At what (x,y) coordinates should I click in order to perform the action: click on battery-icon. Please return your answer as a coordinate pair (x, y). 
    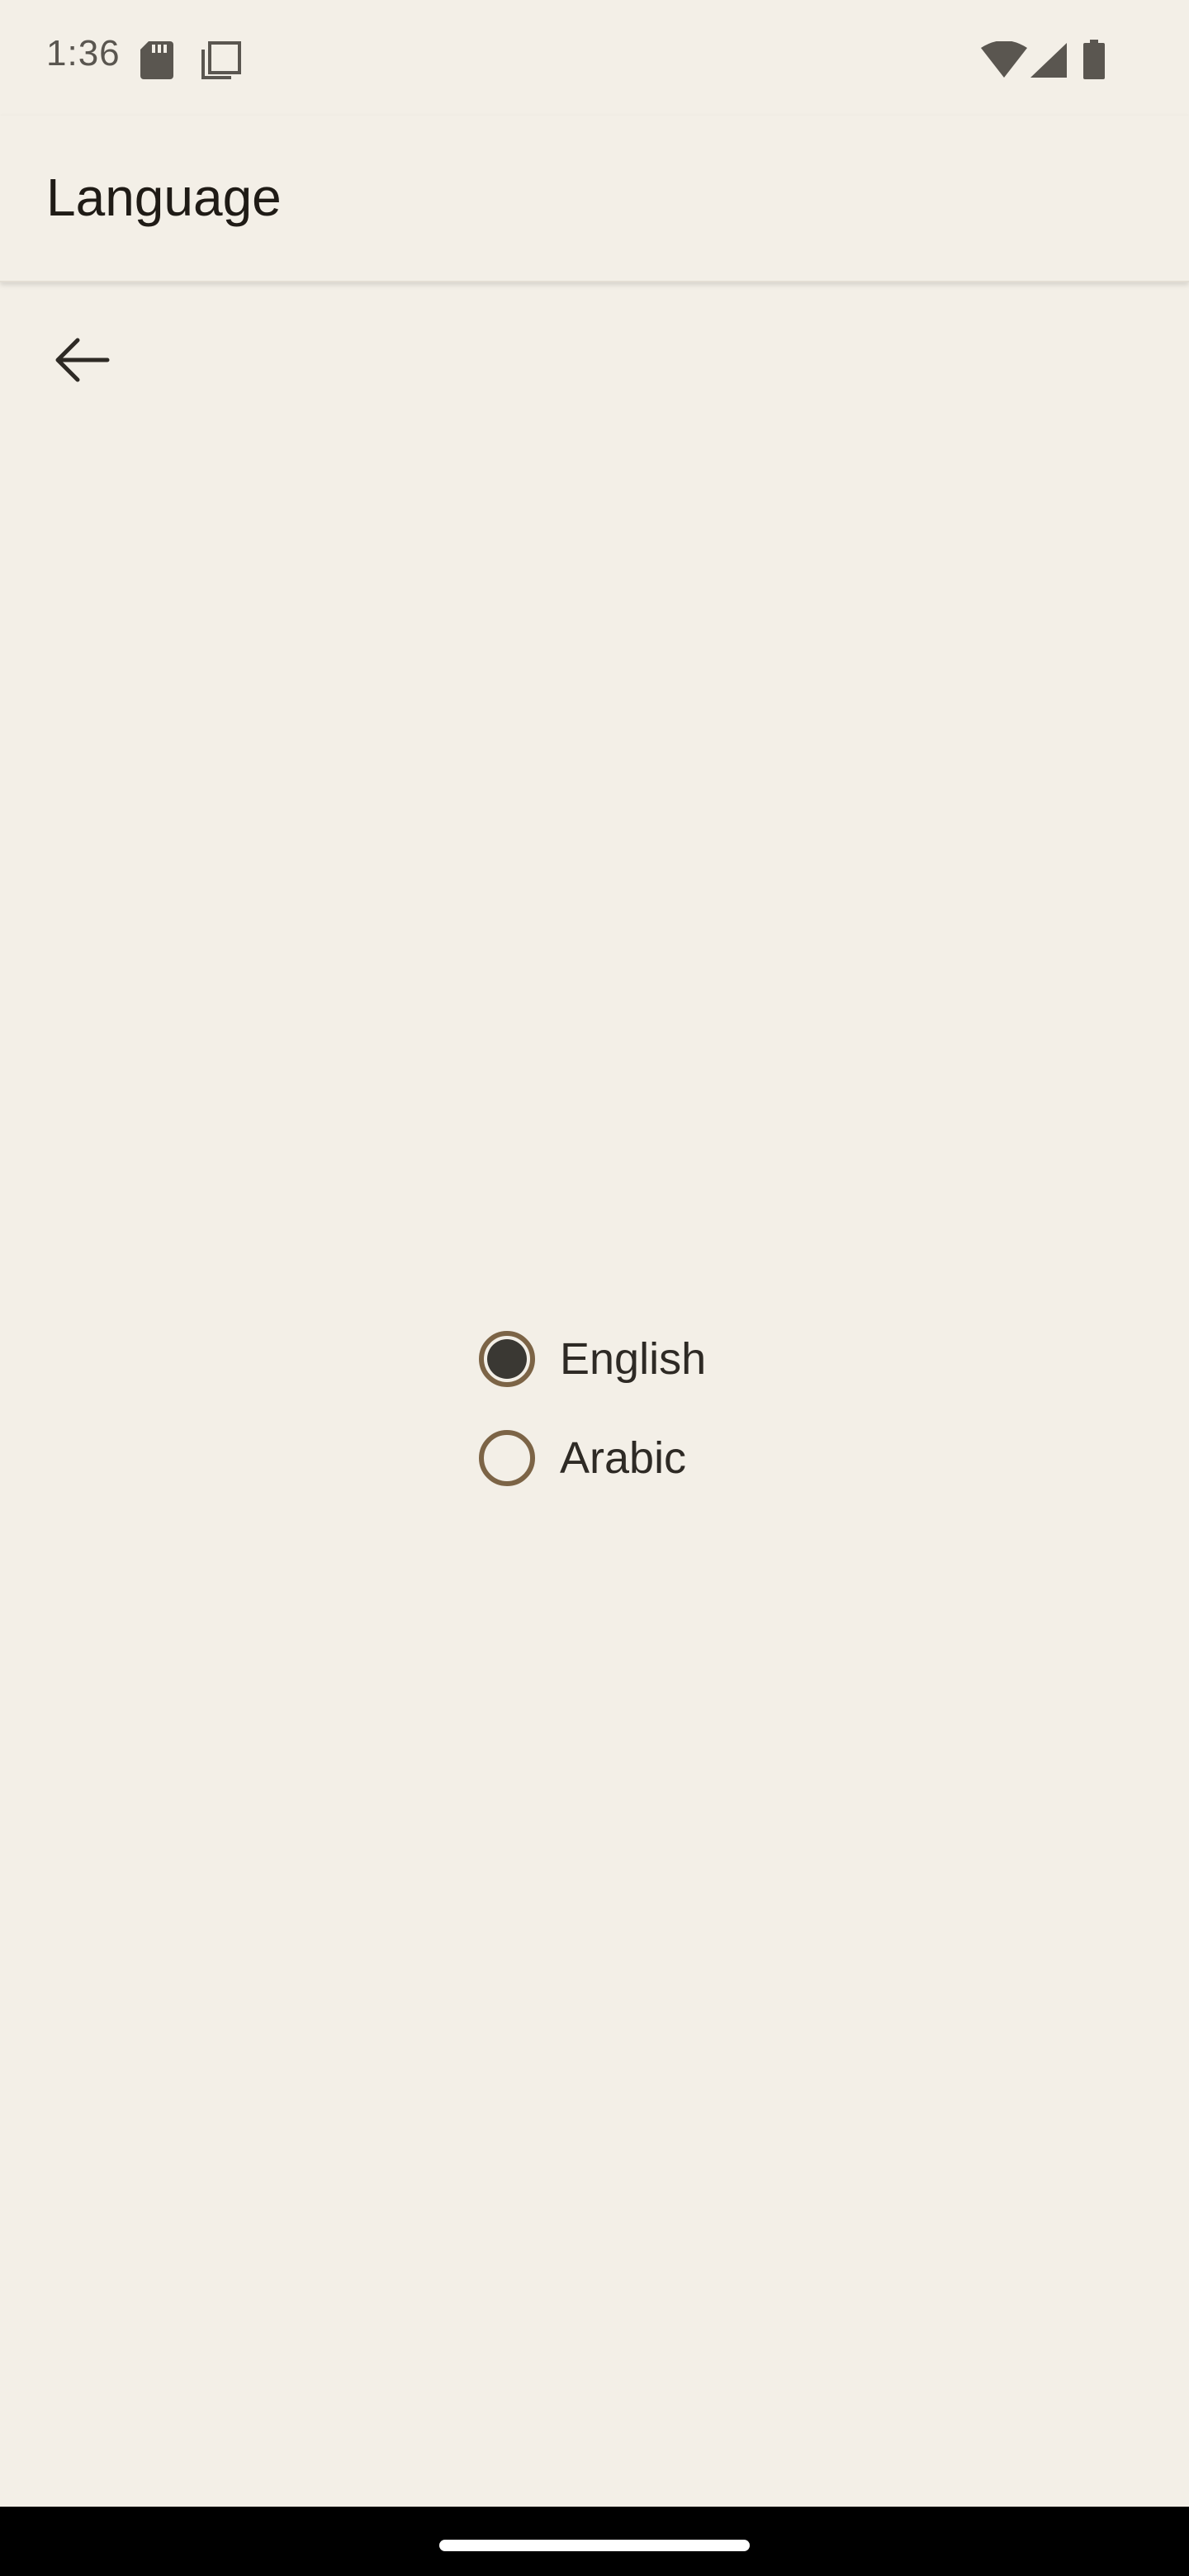
    Looking at the image, I should click on (1094, 61).